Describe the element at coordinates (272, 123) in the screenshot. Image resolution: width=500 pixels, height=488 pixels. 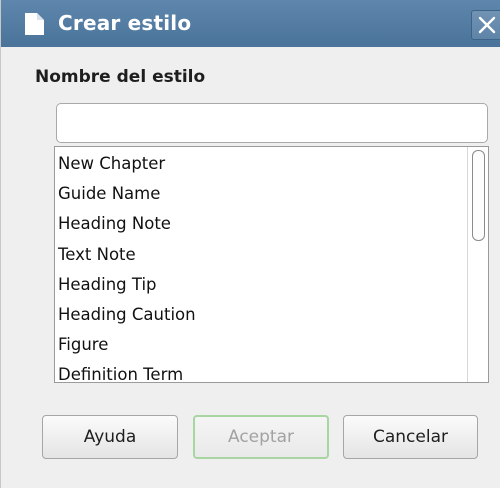
I see `style-name-input` at that location.